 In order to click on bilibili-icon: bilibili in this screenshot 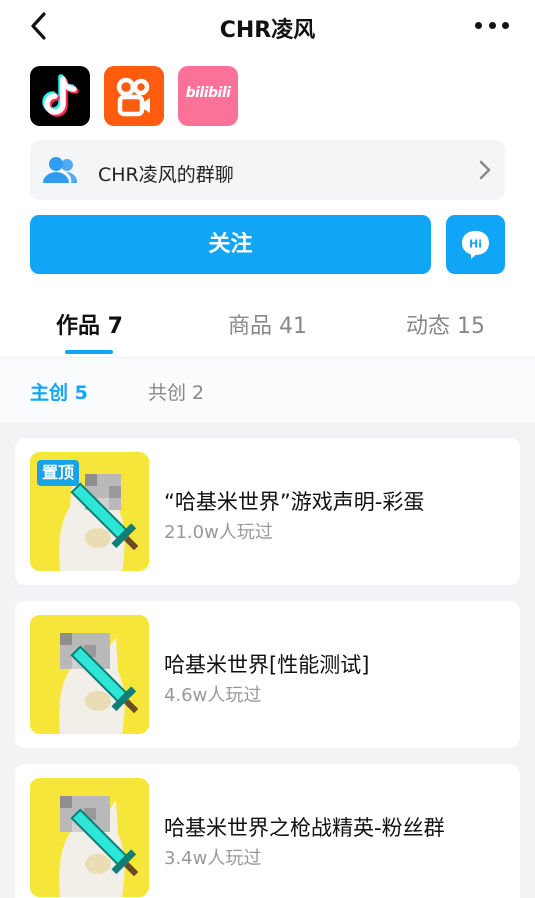, I will do `click(208, 96)`.